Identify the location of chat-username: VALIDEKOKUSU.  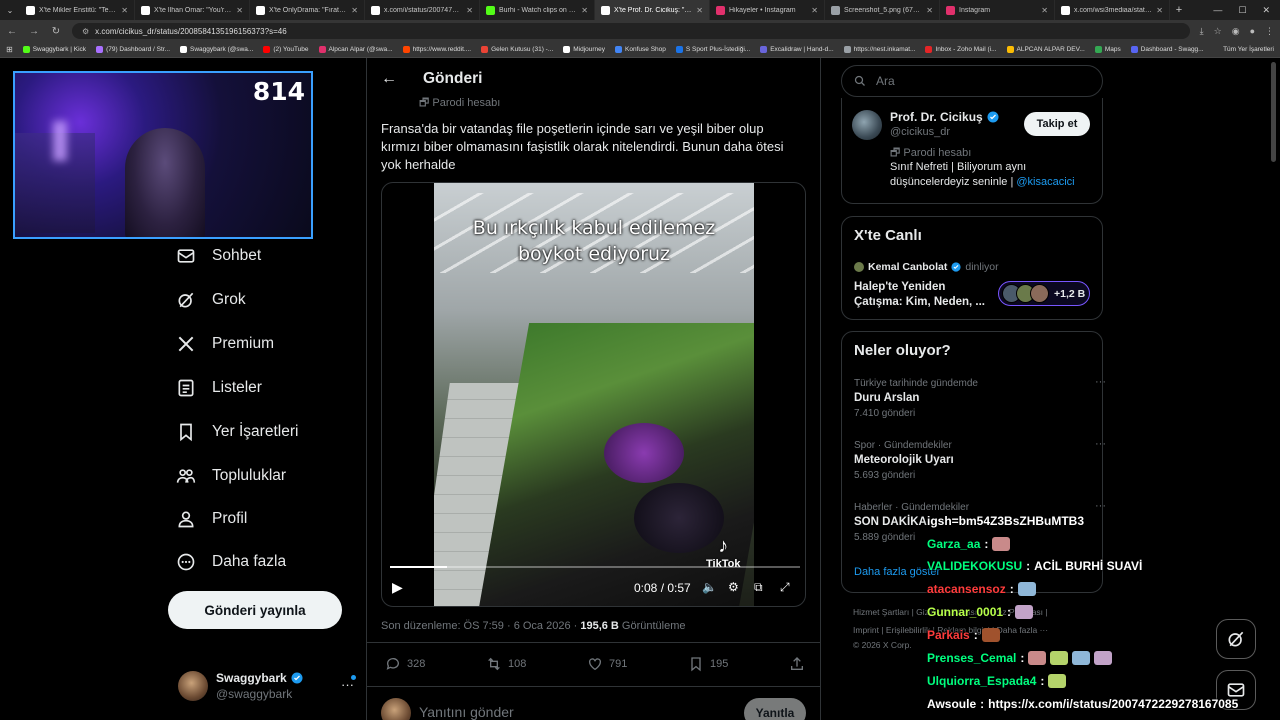
(974, 566).